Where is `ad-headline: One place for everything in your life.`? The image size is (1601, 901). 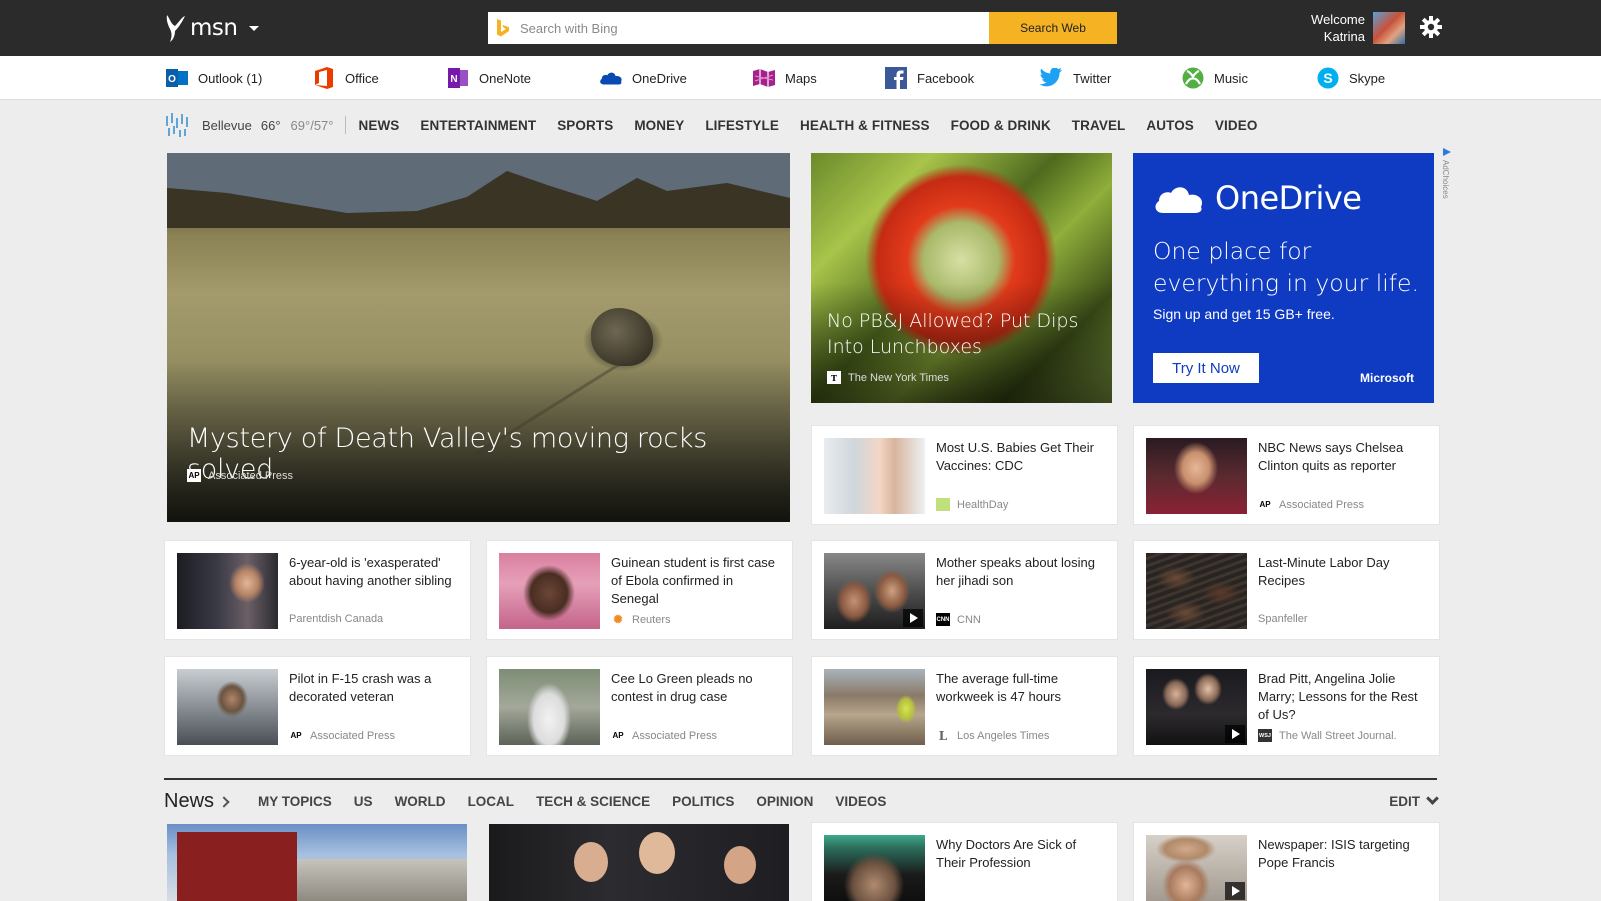 ad-headline: One place for everything in your life. is located at coordinates (1286, 267).